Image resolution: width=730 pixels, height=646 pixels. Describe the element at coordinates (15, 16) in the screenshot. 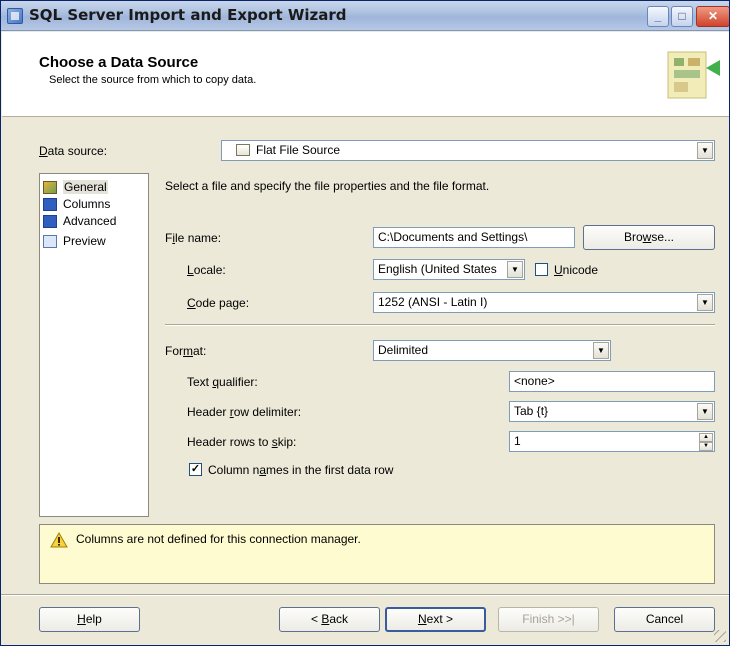

I see `app-icon` at that location.